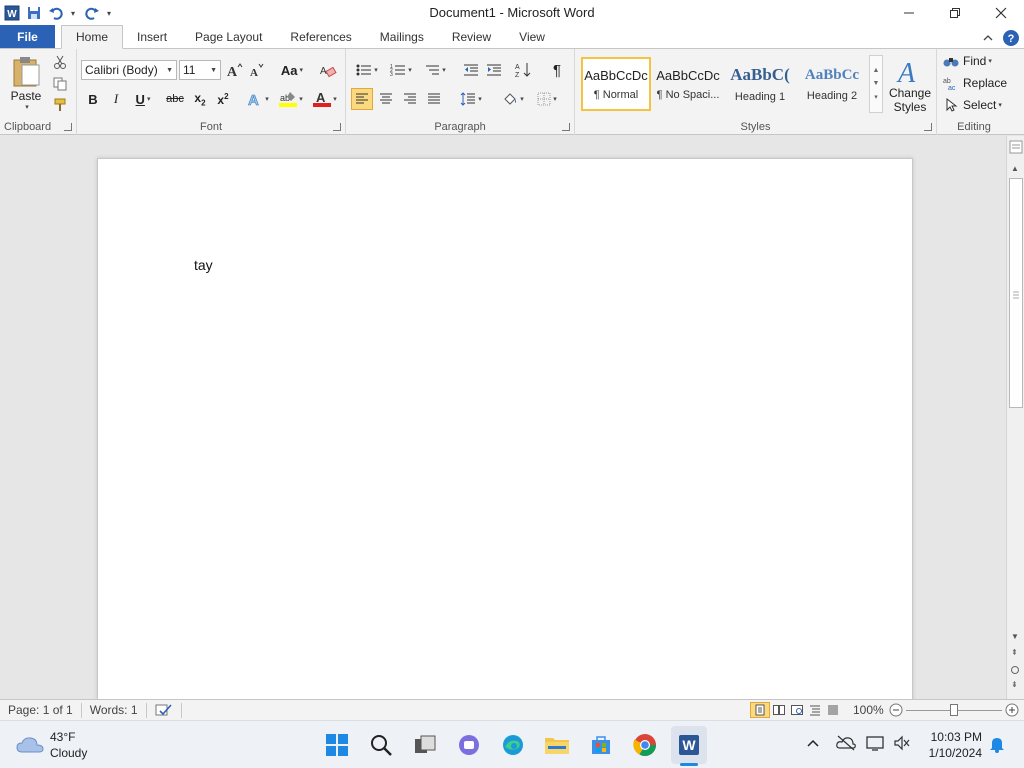 Image resolution: width=1024 pixels, height=768 pixels. I want to click on draft-icon, so click(833, 710).